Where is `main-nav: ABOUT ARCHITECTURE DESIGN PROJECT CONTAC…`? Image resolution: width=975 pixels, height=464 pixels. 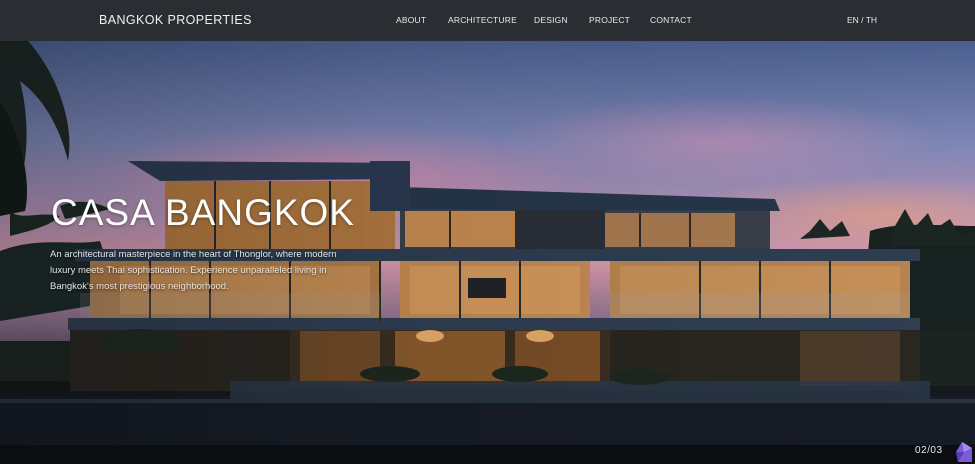 main-nav: ABOUT ARCHITECTURE DESIGN PROJECT CONTAC… is located at coordinates (487, 22).